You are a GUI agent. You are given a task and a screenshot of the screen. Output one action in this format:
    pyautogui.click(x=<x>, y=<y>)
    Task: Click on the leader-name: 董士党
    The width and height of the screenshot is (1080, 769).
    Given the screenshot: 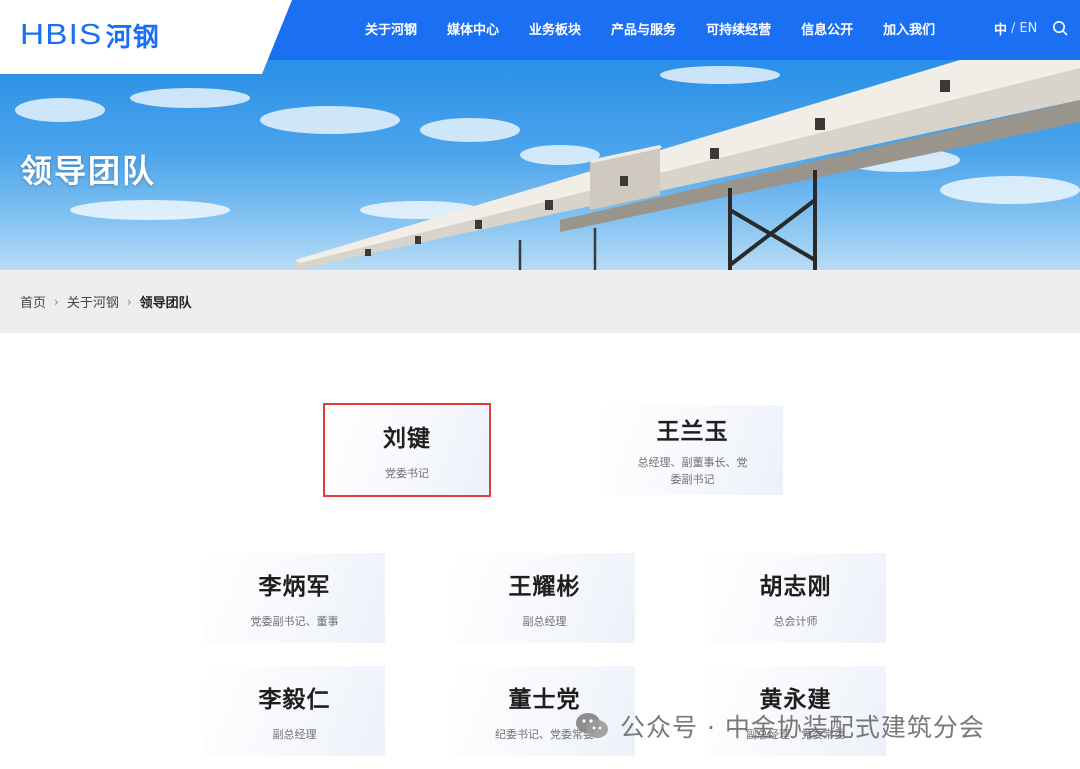 What is the action you would take?
    pyautogui.click(x=544, y=699)
    